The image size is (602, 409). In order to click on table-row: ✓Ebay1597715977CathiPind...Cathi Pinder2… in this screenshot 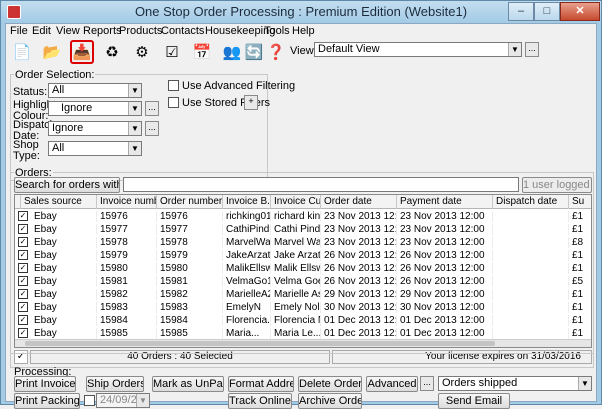, I will do `click(303, 229)`.